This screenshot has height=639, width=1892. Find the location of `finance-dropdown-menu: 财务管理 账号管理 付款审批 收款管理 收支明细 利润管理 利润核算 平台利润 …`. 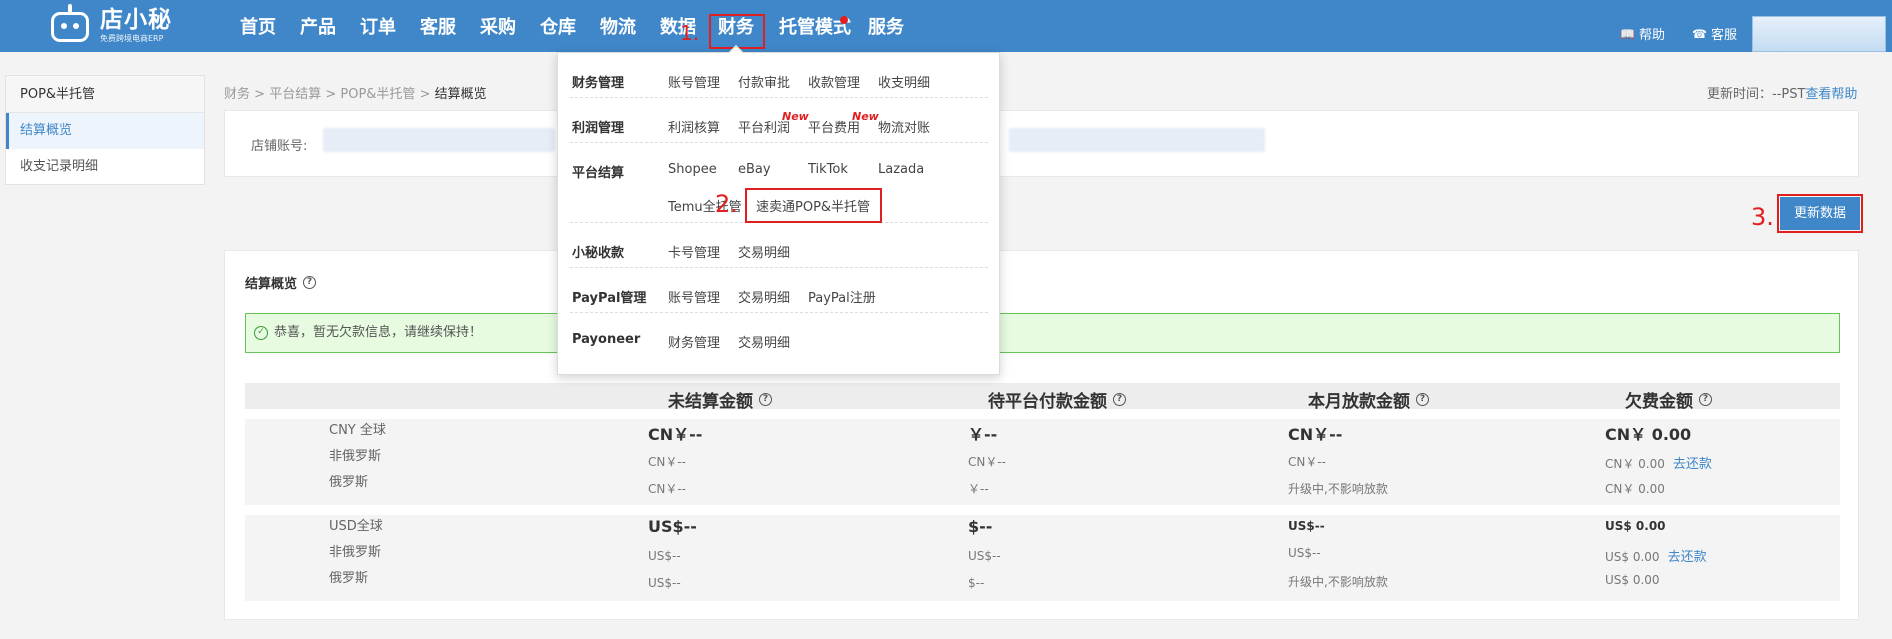

finance-dropdown-menu: 财务管理 账号管理 付款审批 收款管理 收支明细 利润管理 利润核算 平台利润 … is located at coordinates (778, 209).